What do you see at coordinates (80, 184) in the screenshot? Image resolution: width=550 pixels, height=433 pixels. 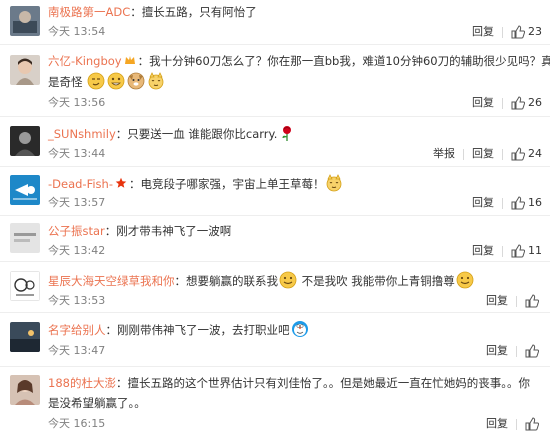 I see `username: -Dead-Fish-` at bounding box center [80, 184].